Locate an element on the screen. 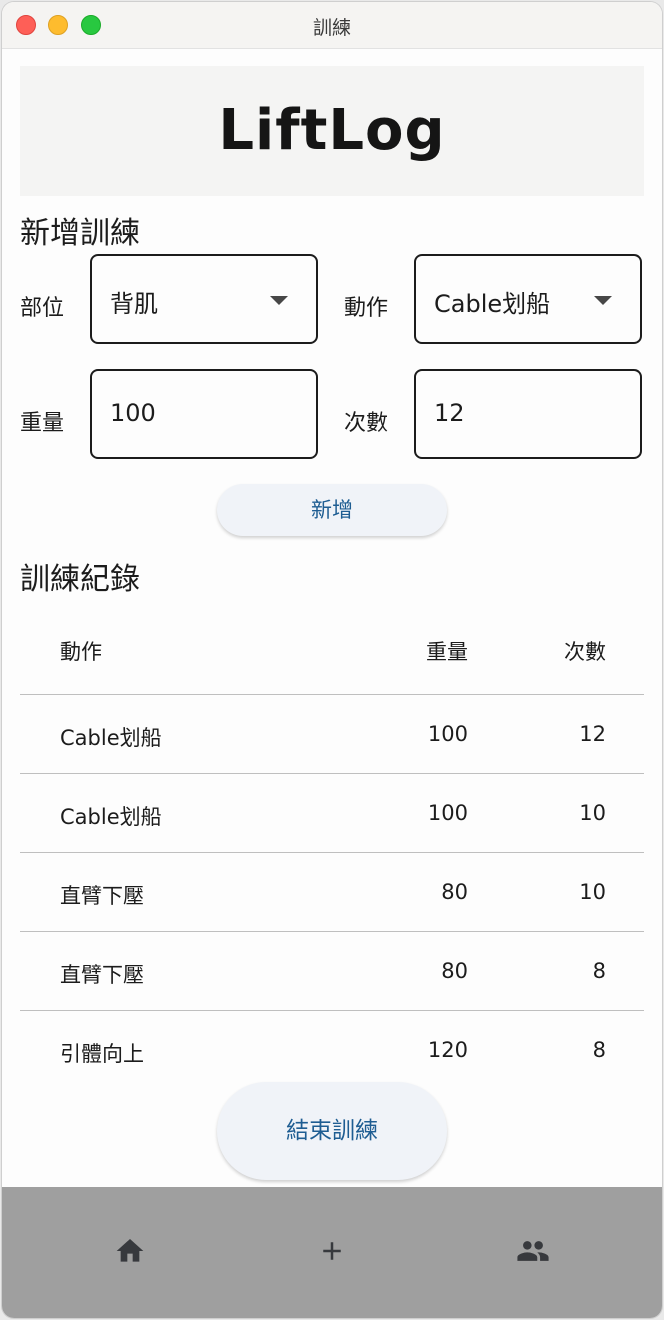 The image size is (664, 1320). title-bar: 訓練 is located at coordinates (332, 25).